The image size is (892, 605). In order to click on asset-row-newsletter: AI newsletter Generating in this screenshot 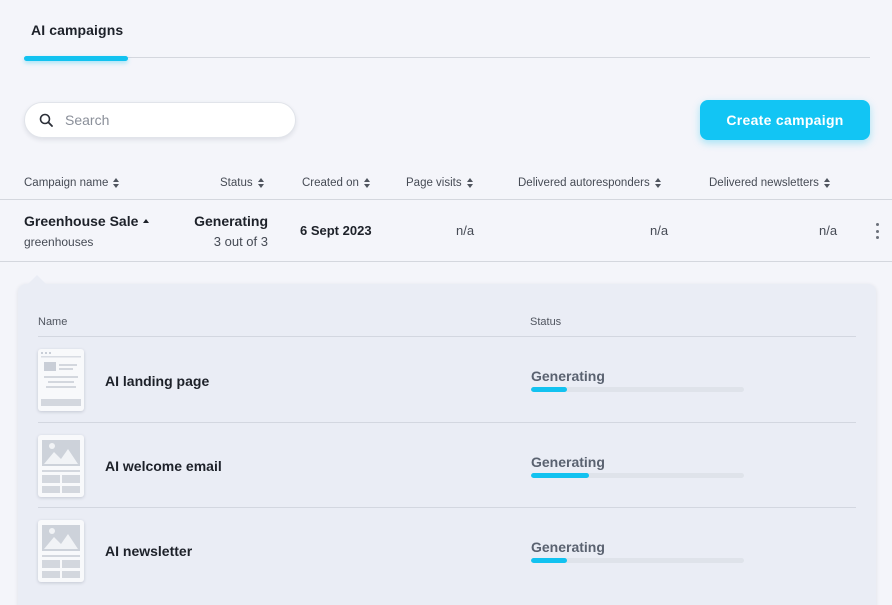, I will do `click(447, 551)`.